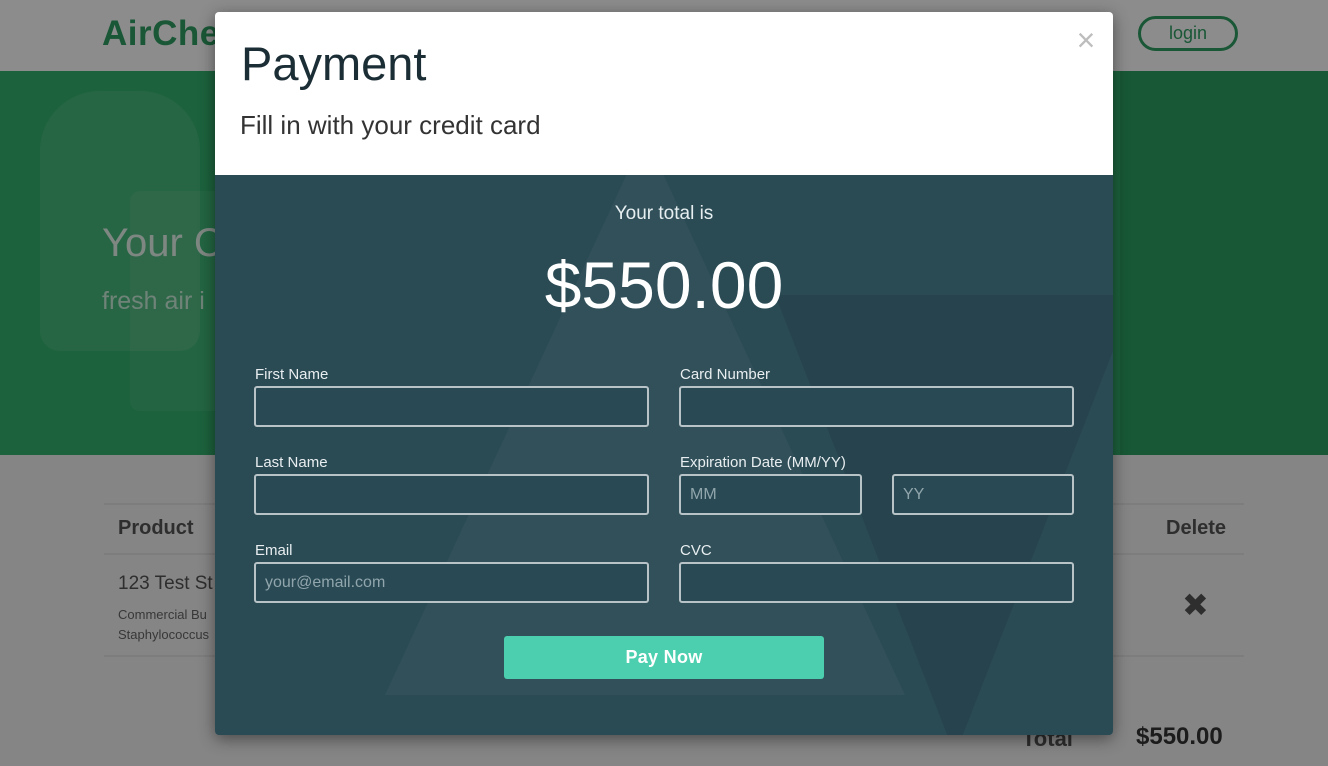 Image resolution: width=1328 pixels, height=766 pixels. Describe the element at coordinates (451, 494) in the screenshot. I see `last-name-field` at that location.